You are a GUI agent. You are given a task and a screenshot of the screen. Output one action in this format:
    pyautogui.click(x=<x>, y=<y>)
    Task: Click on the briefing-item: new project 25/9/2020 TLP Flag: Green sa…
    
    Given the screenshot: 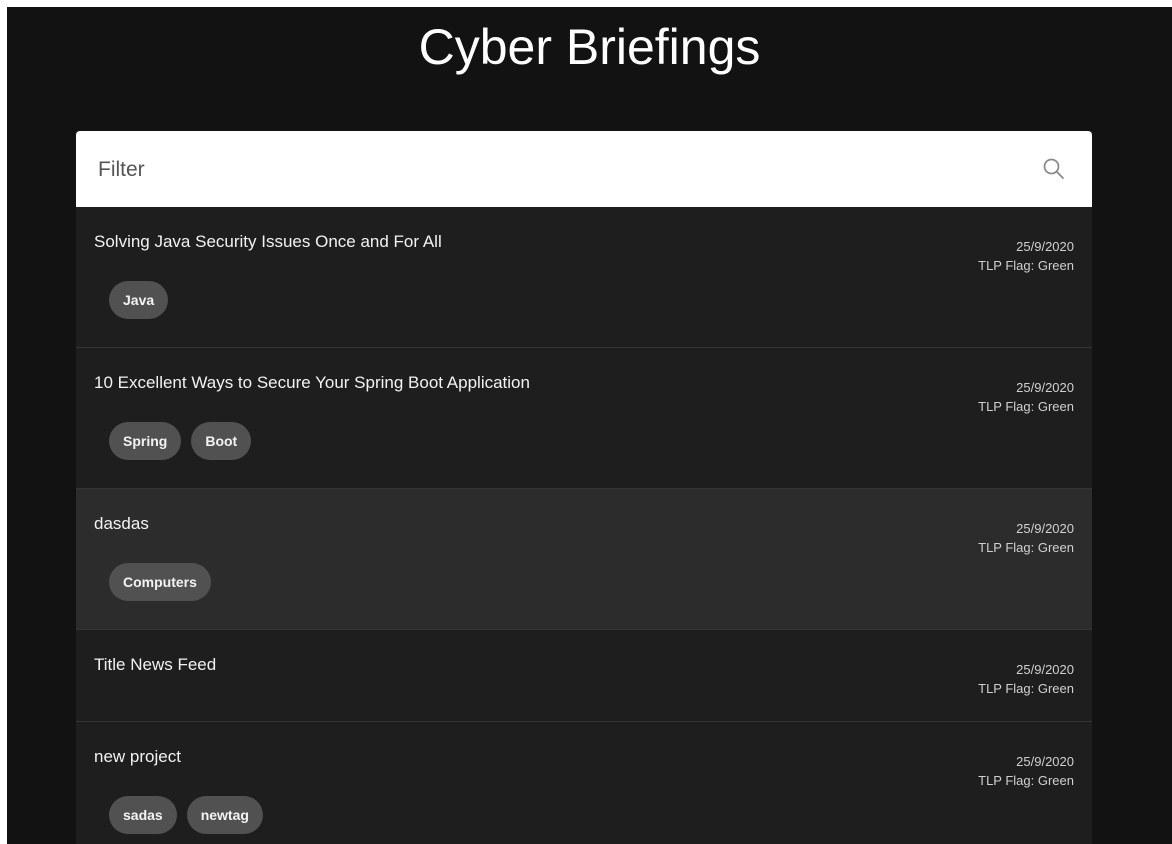 What is the action you would take?
    pyautogui.click(x=584, y=783)
    